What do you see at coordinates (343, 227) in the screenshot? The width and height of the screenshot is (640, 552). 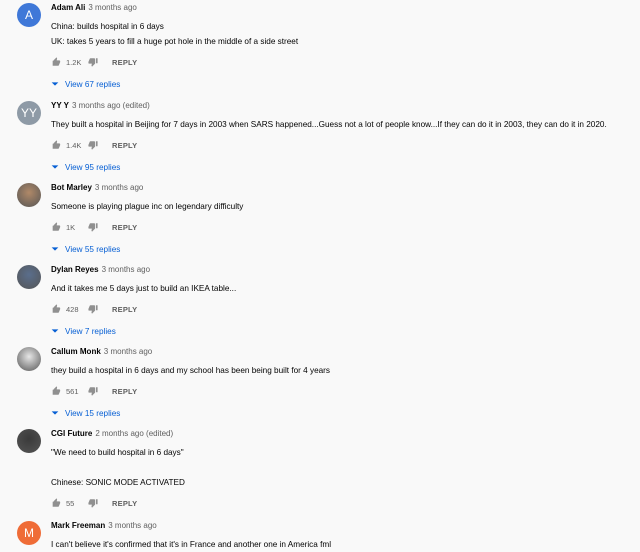 I see `comment-actions: 1K REPLY` at bounding box center [343, 227].